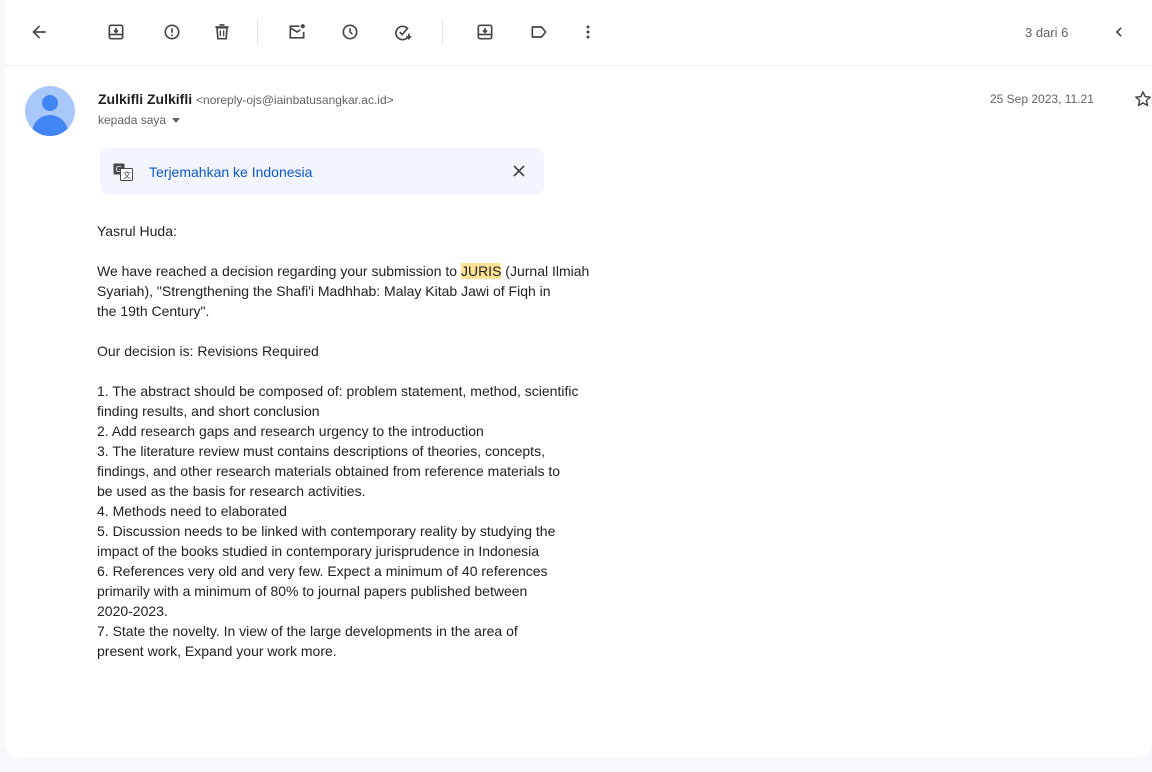 The height and width of the screenshot is (772, 1152). Describe the element at coordinates (230, 172) in the screenshot. I see `translate-link: Terjemahkan ke Indonesia` at that location.